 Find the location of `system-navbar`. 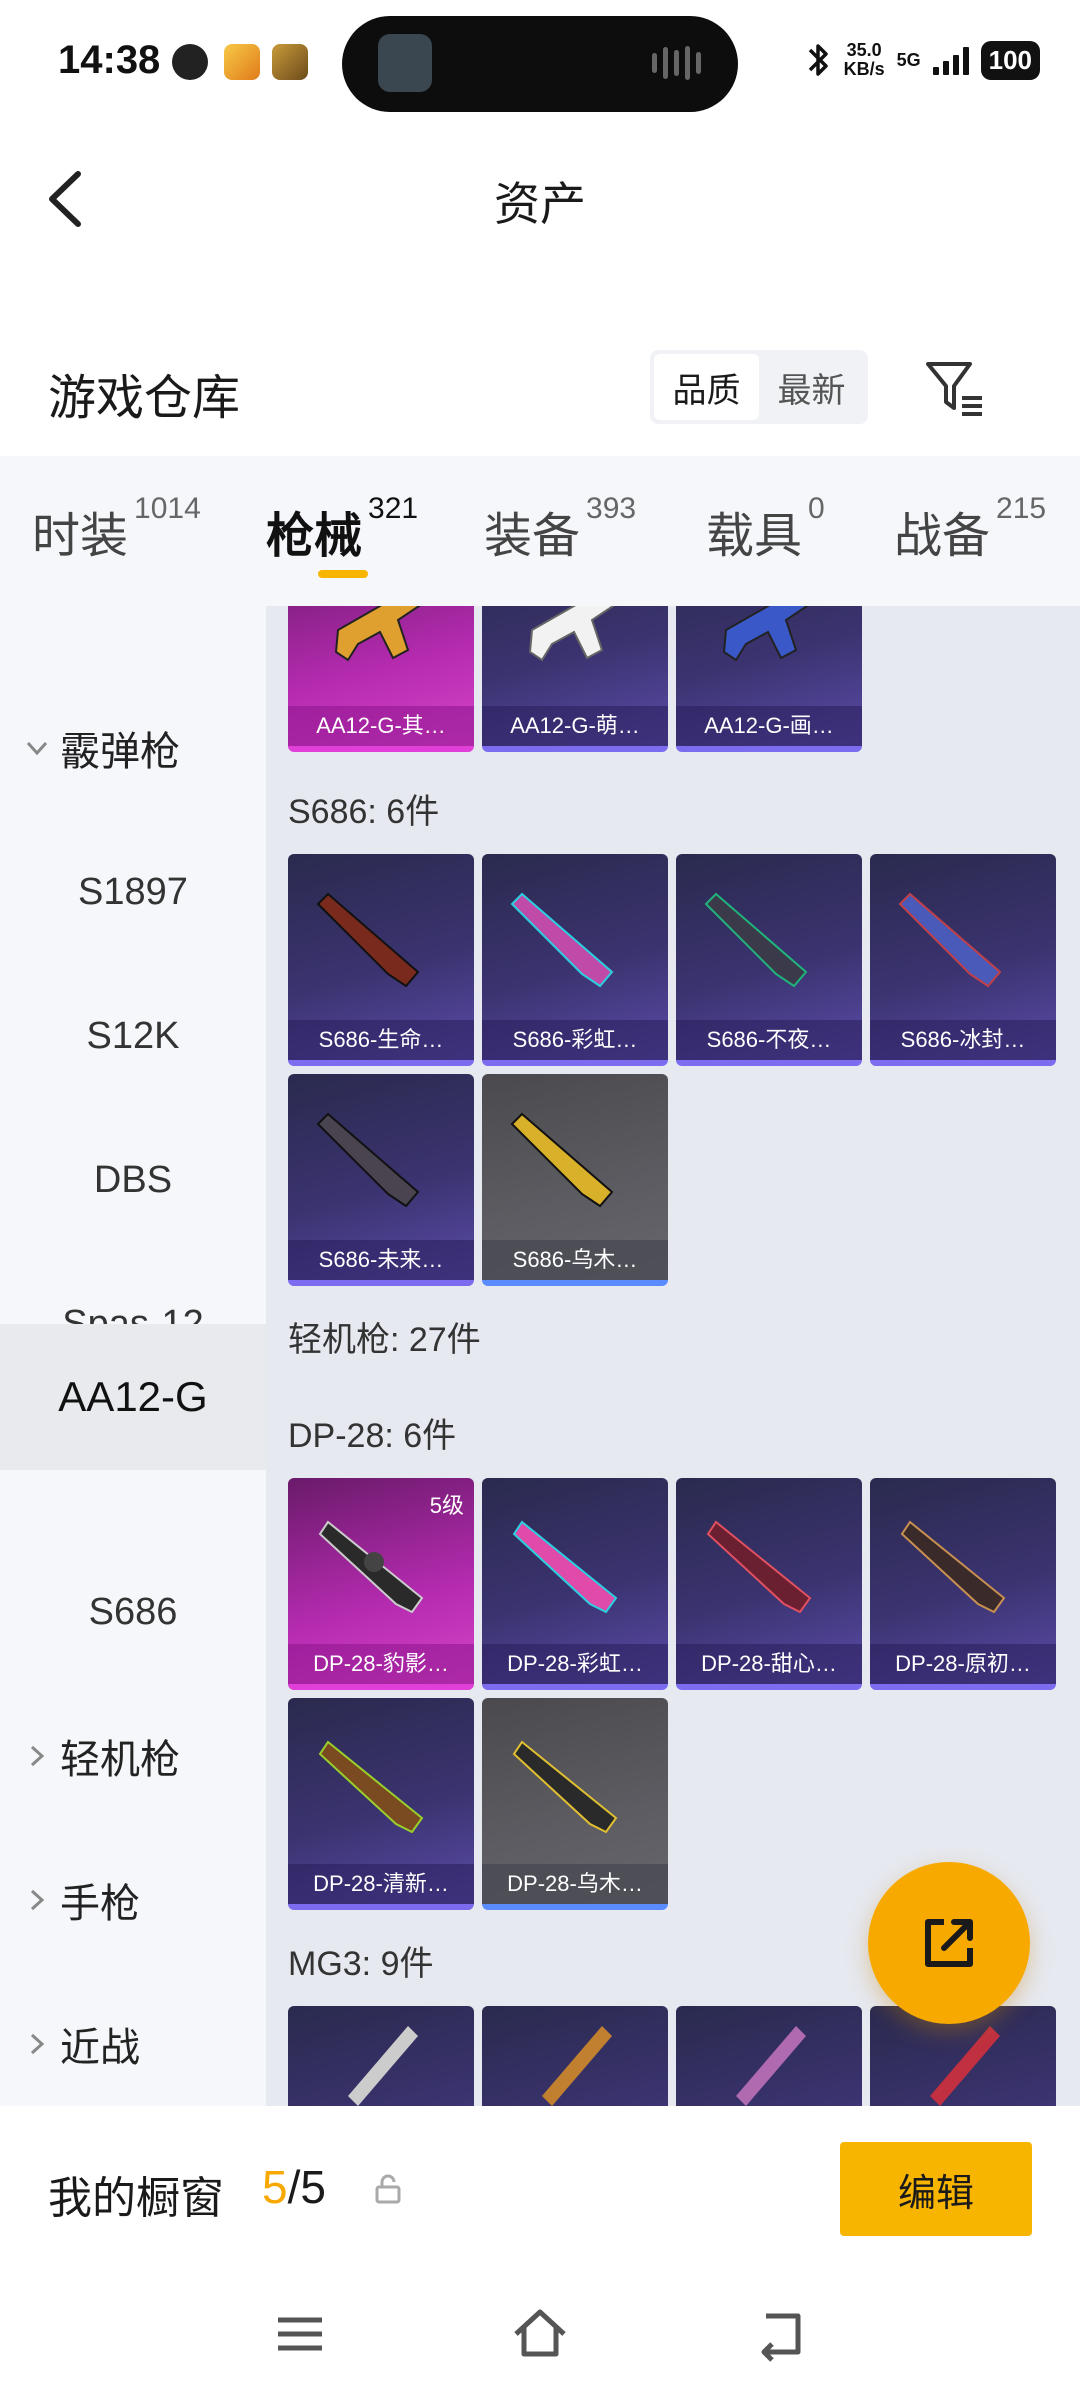

system-navbar is located at coordinates (540, 2338).